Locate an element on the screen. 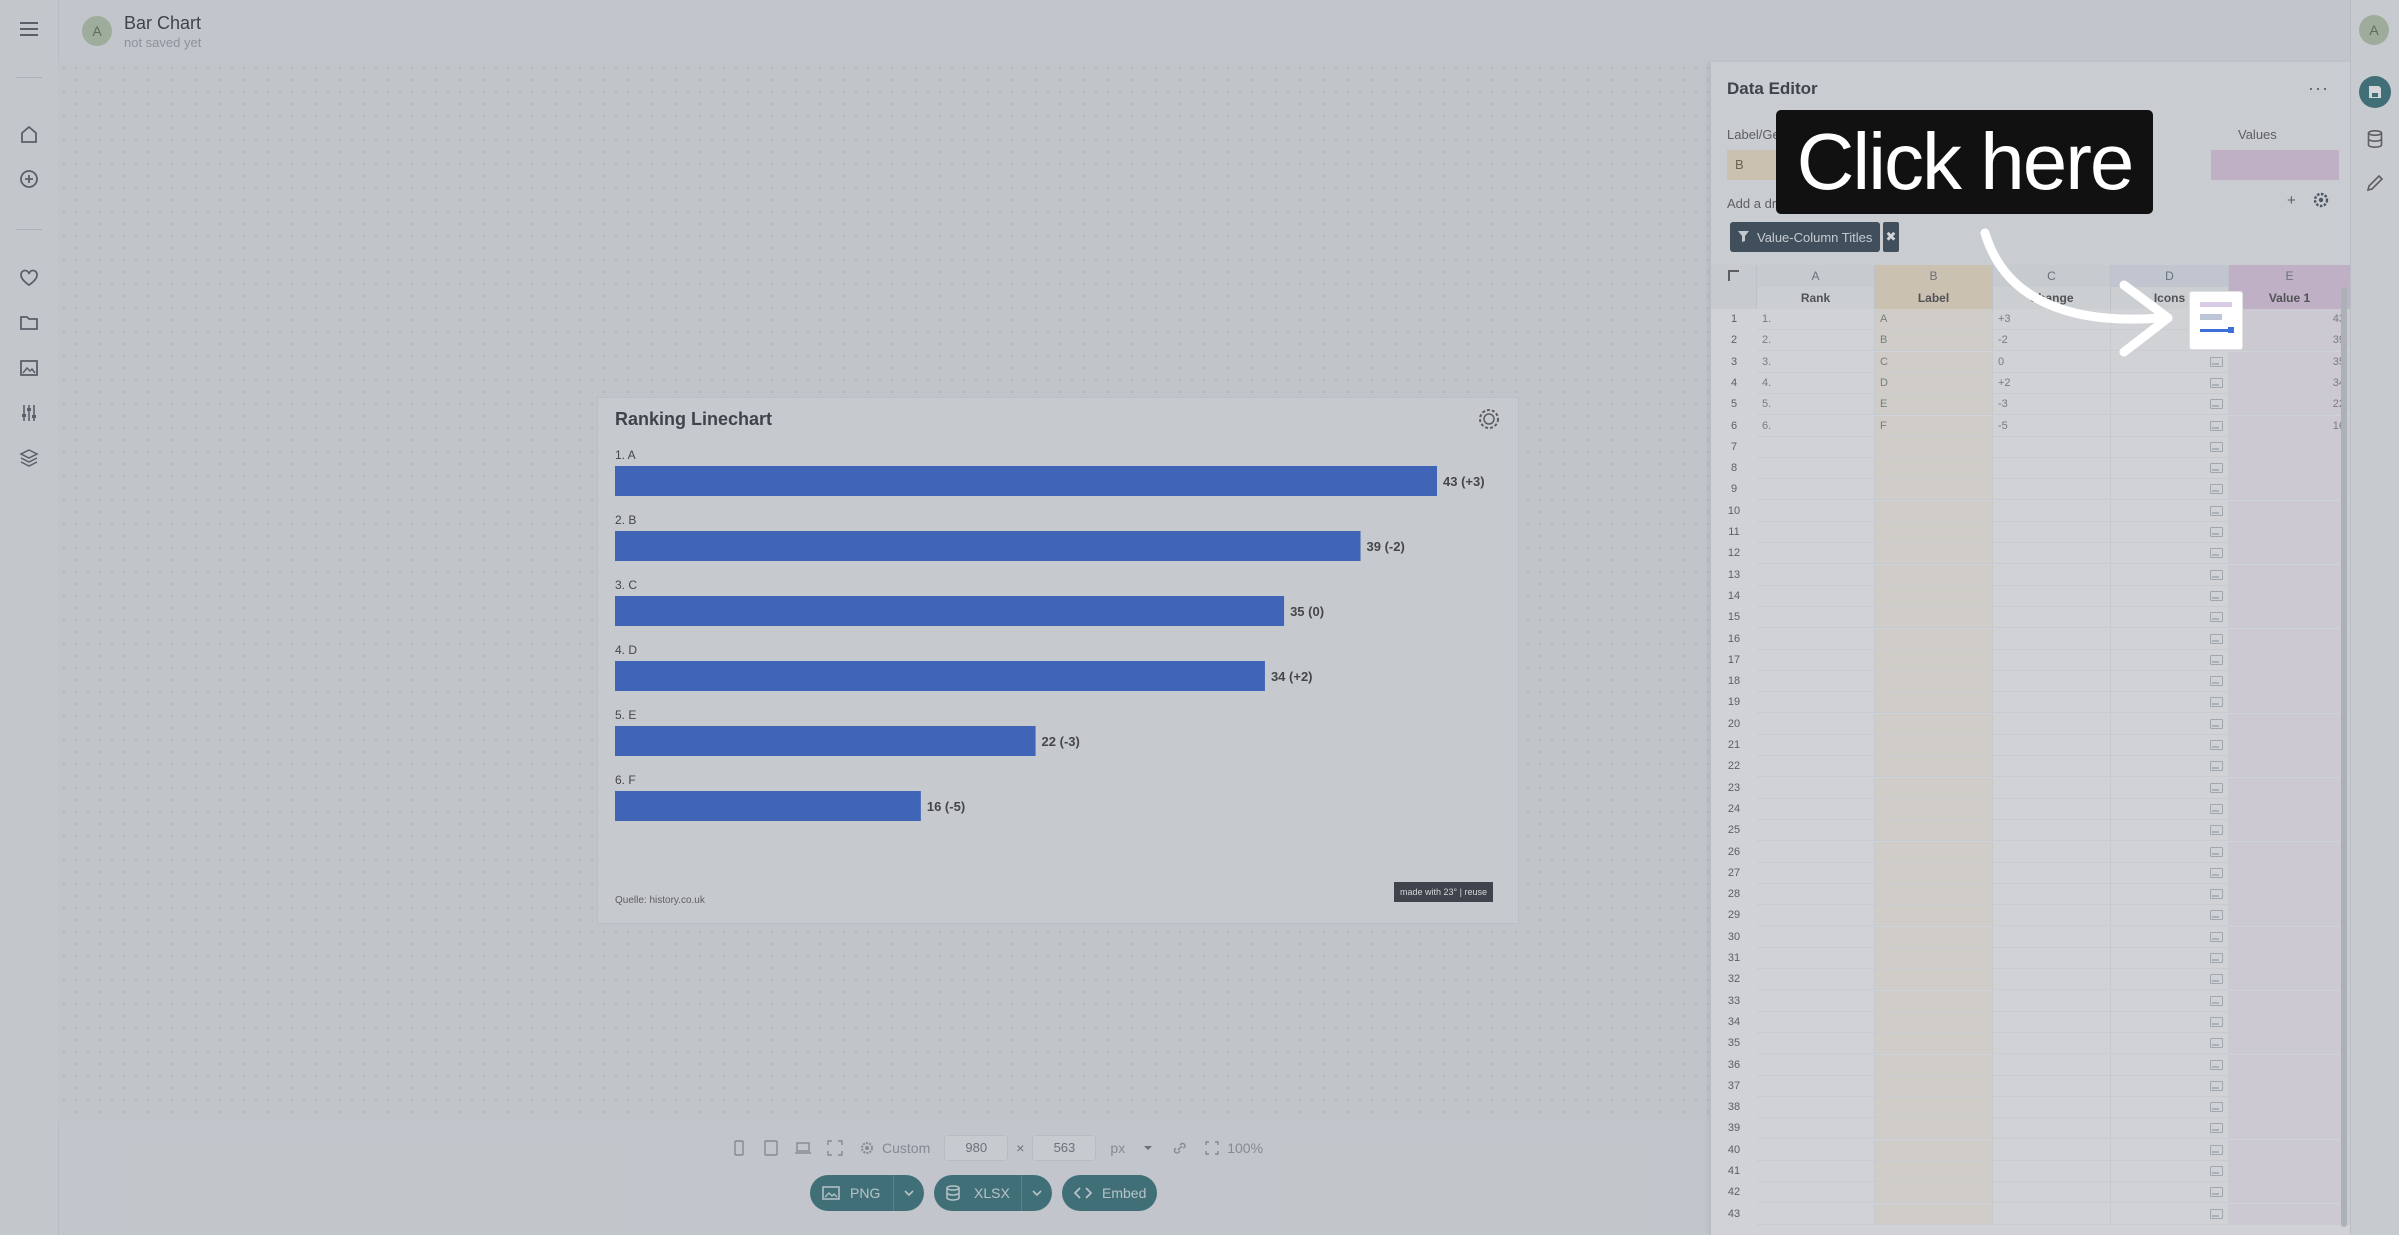 The width and height of the screenshot is (2399, 1235). row-number: 11 is located at coordinates (1734, 532).